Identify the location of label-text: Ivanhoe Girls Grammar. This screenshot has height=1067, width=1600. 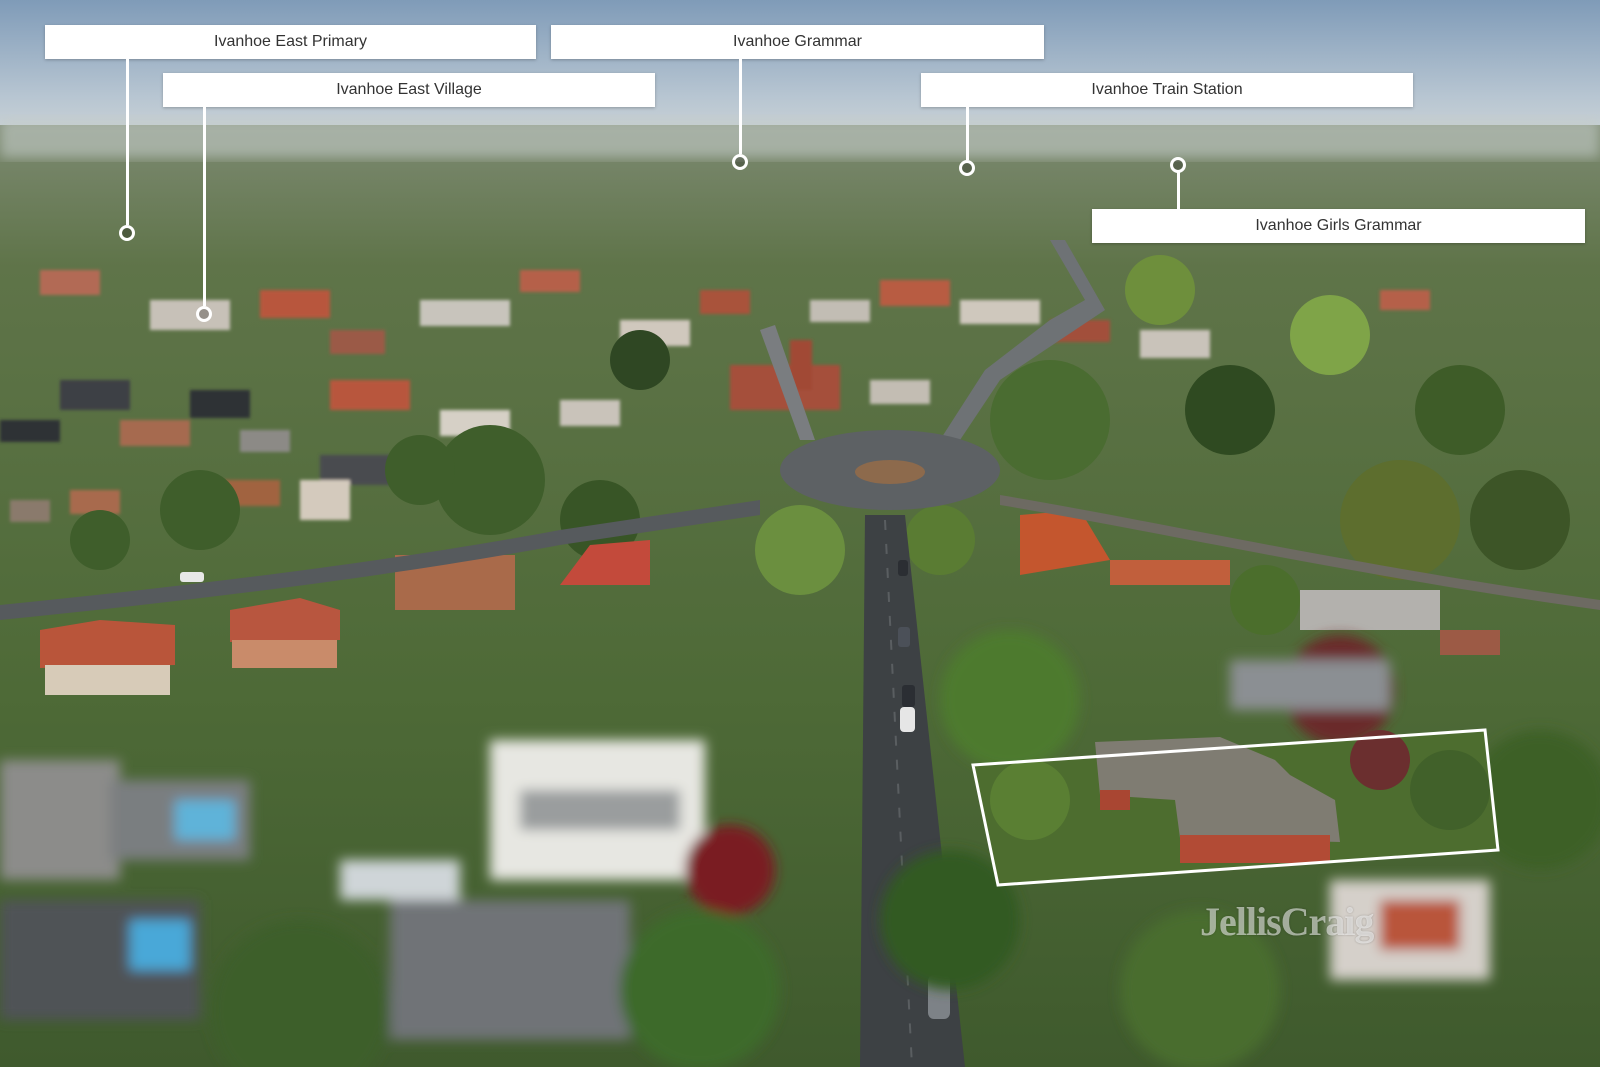
(1338, 225).